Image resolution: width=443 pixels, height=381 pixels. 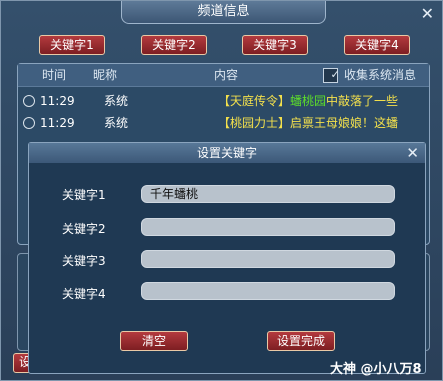 I want to click on header-collect: 收集系统消息, so click(x=380, y=75).